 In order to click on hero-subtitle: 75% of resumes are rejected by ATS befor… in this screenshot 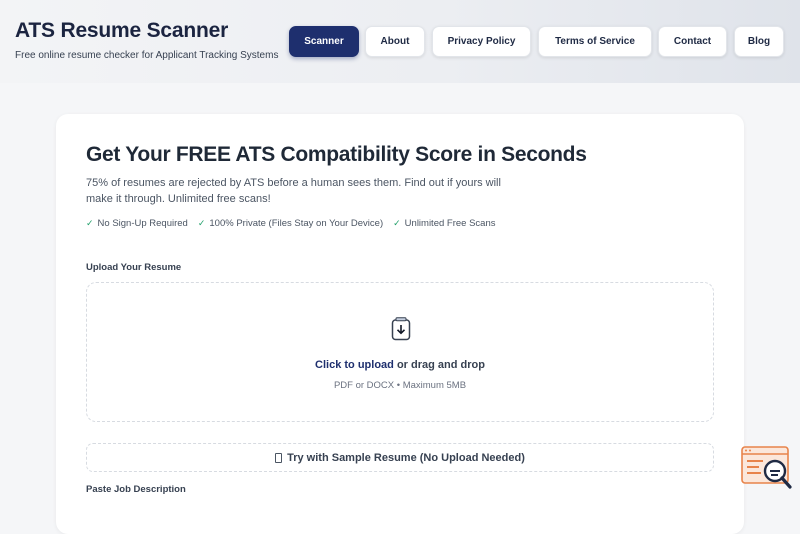, I will do `click(293, 191)`.